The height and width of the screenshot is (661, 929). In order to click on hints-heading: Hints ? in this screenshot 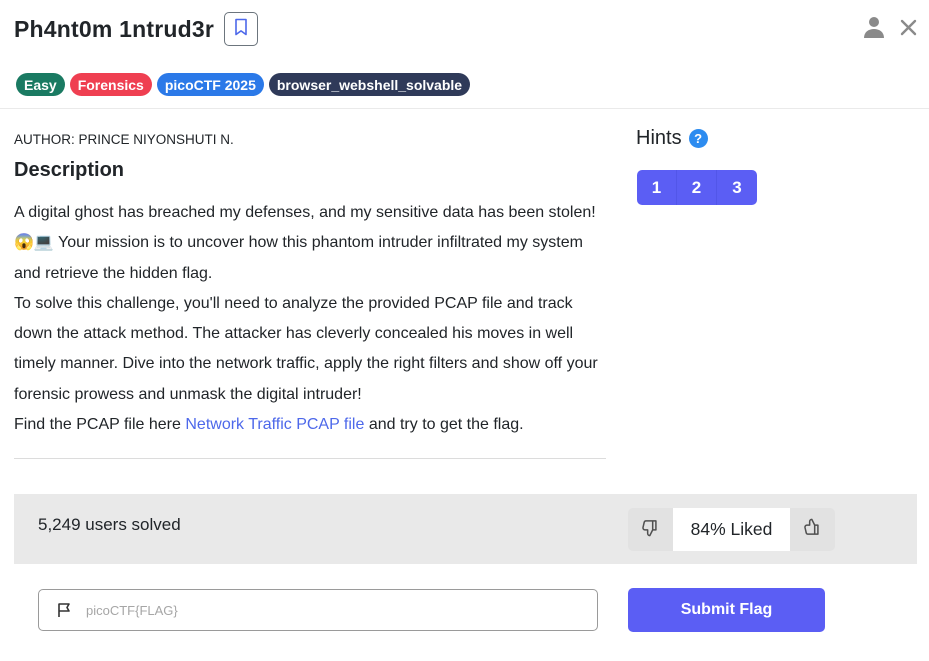, I will do `click(672, 138)`.